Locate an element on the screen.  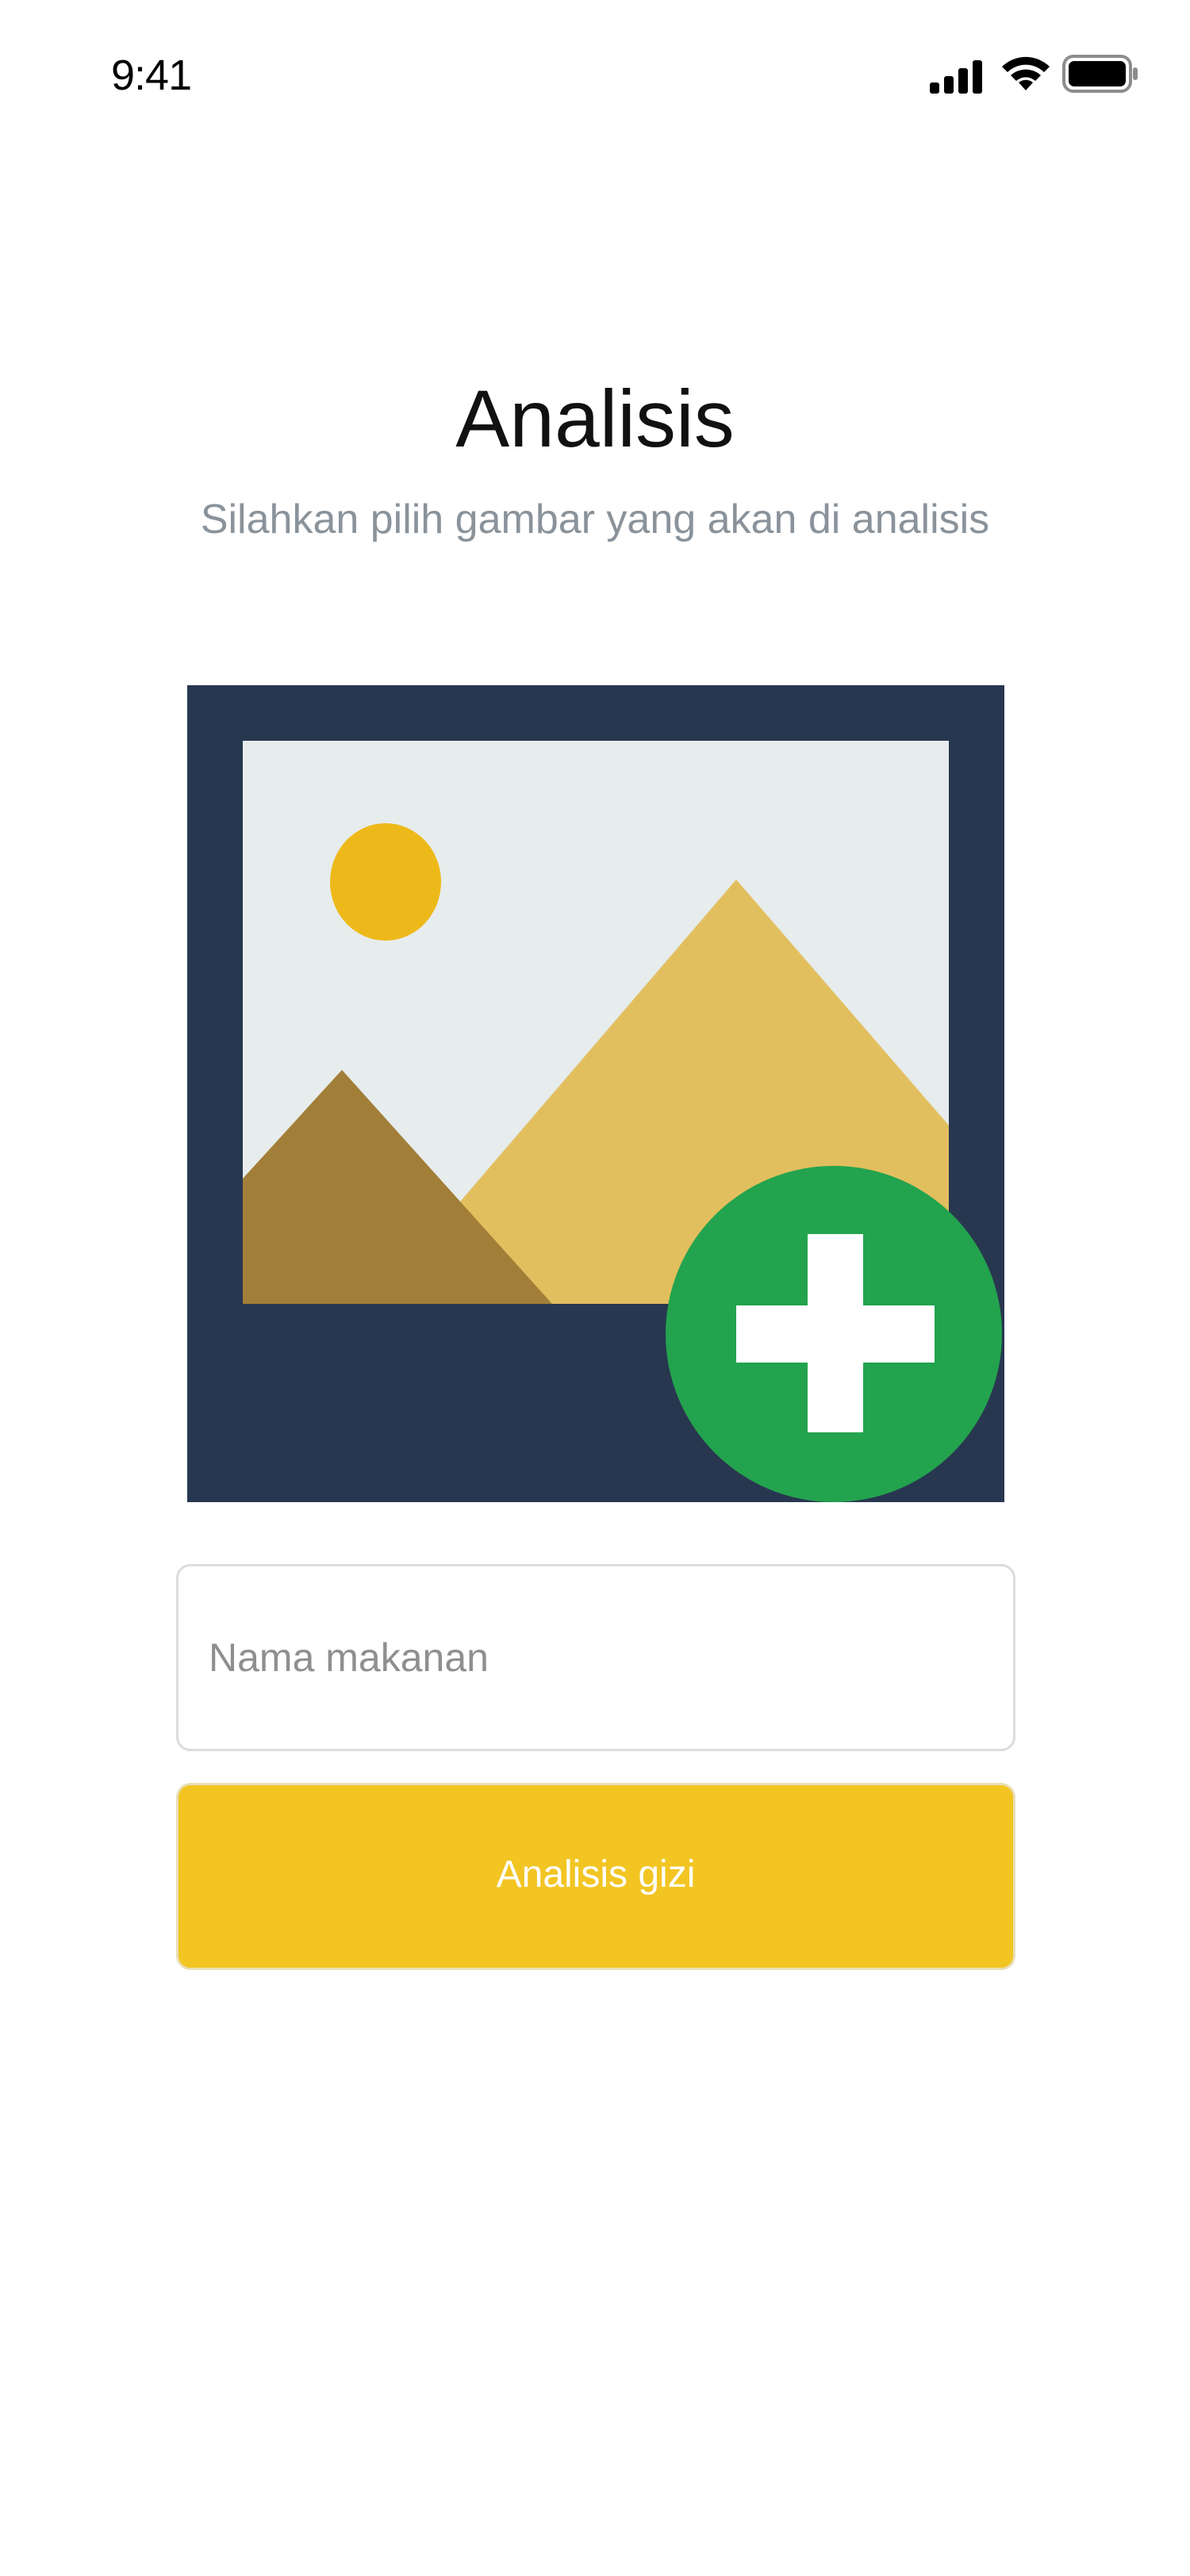
analyze-nutrition-button: Analisis gizi is located at coordinates (595, 1877).